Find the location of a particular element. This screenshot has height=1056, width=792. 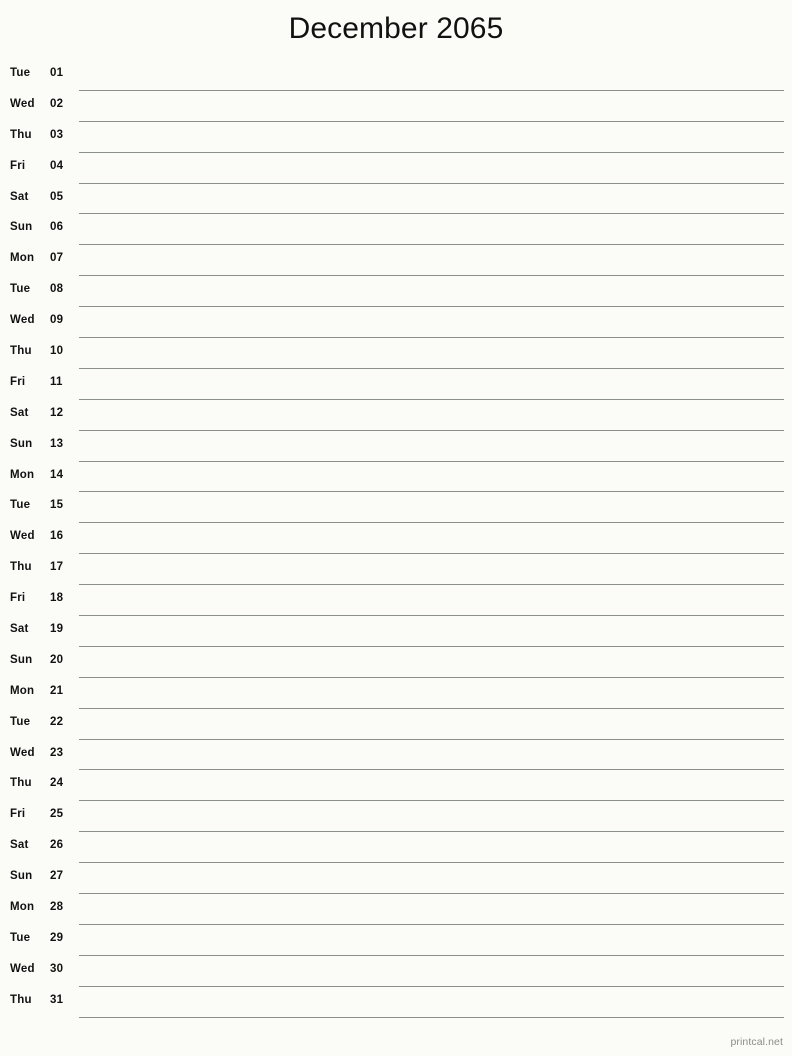

day-date-number: 14 is located at coordinates (57, 474).